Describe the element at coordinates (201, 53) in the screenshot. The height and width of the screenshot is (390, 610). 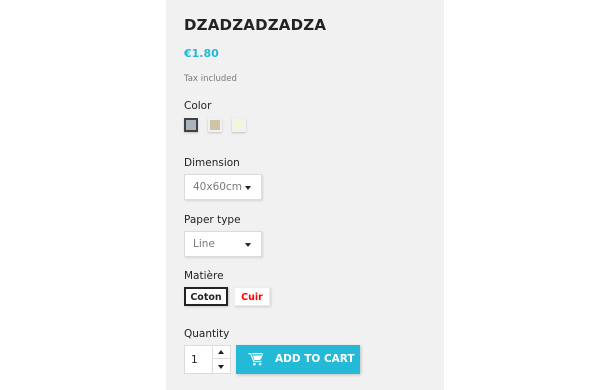
I see `product-price: €1.80` at that location.